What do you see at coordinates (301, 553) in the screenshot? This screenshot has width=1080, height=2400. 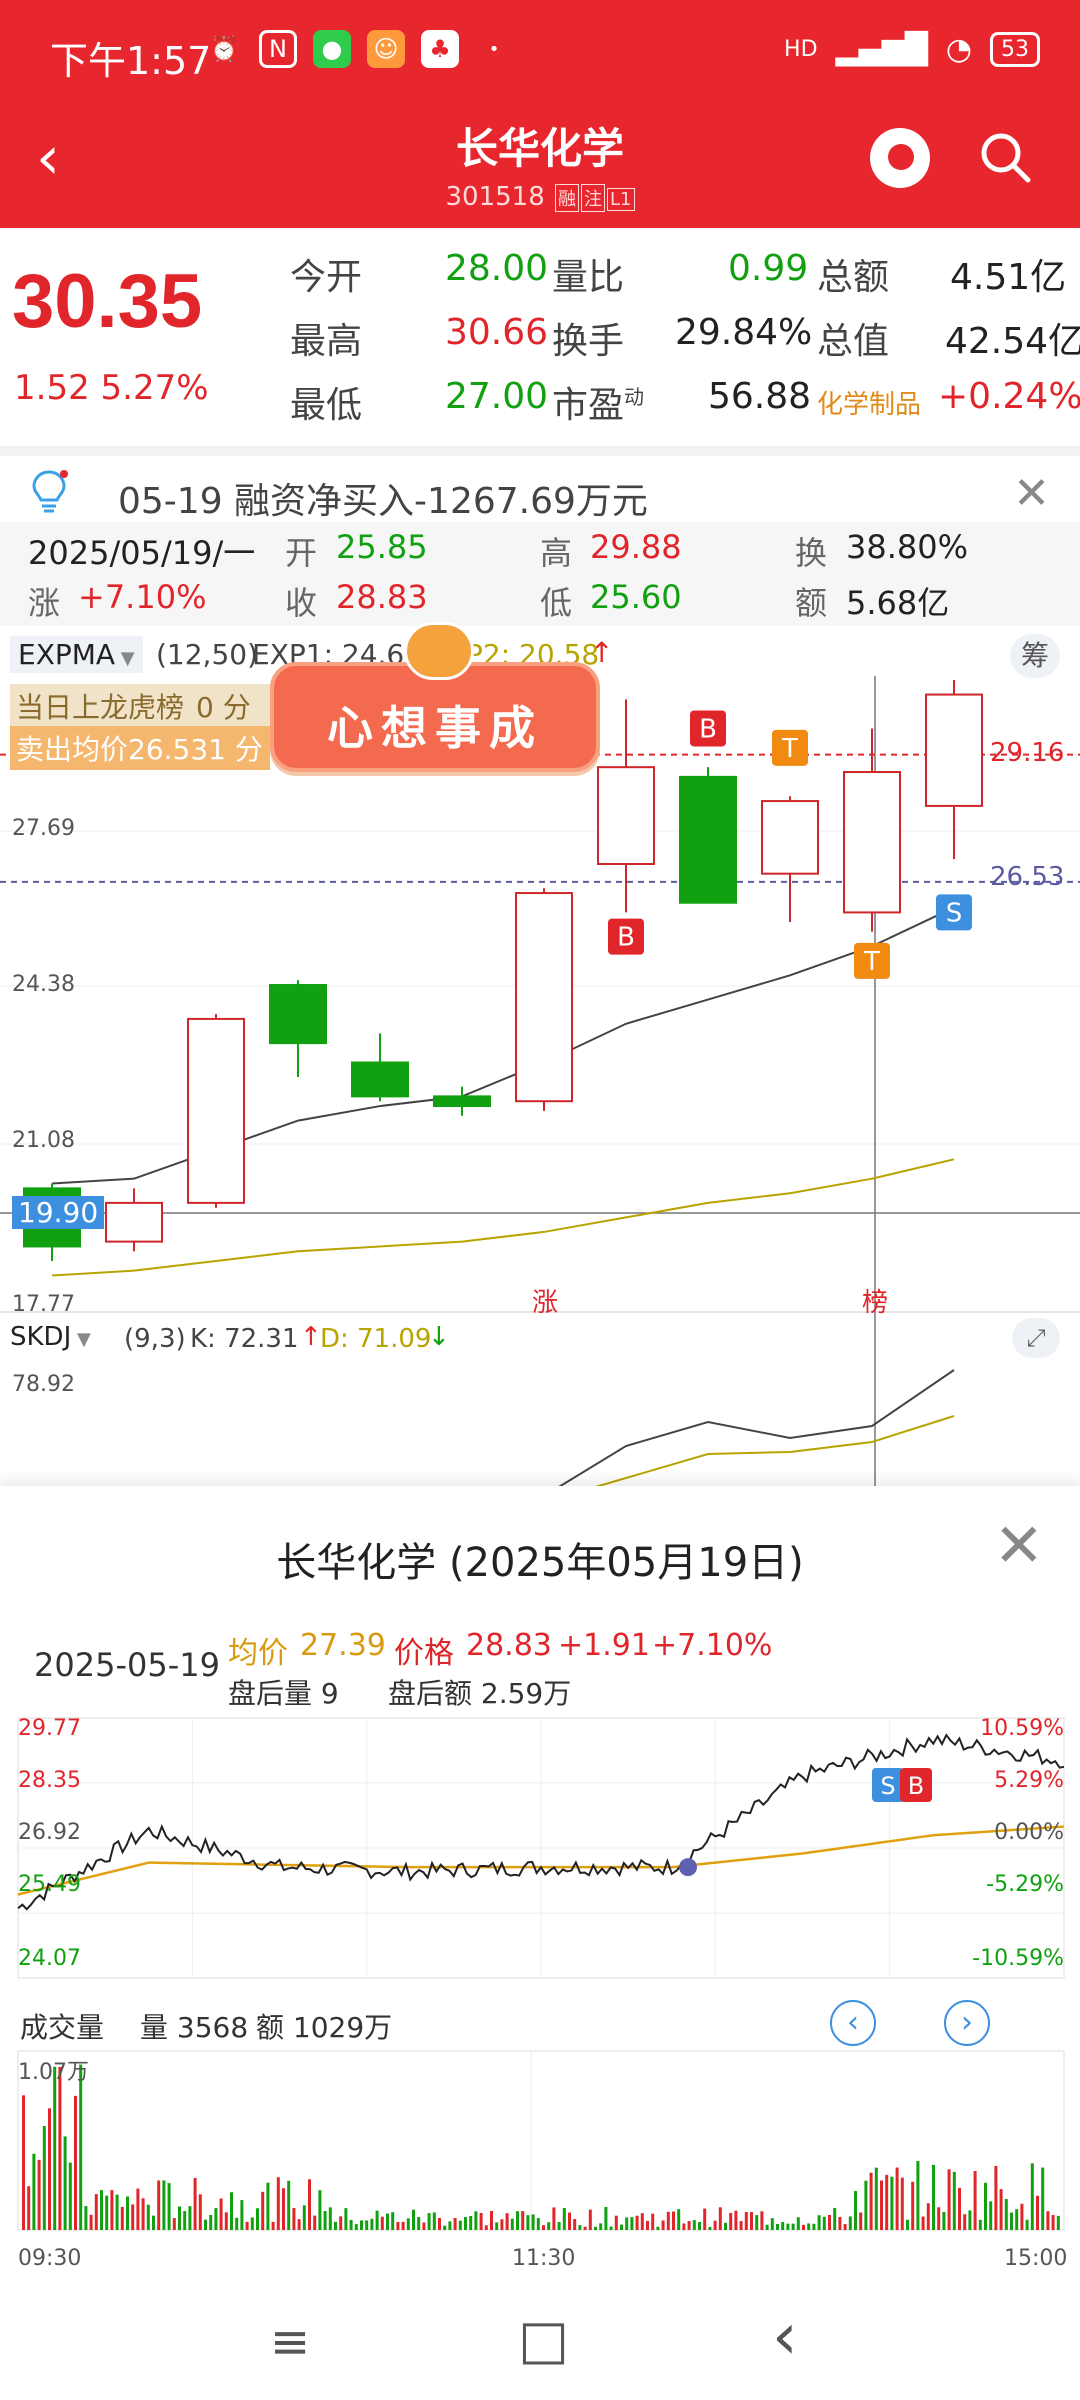 I see `day-open-label: 开` at bounding box center [301, 553].